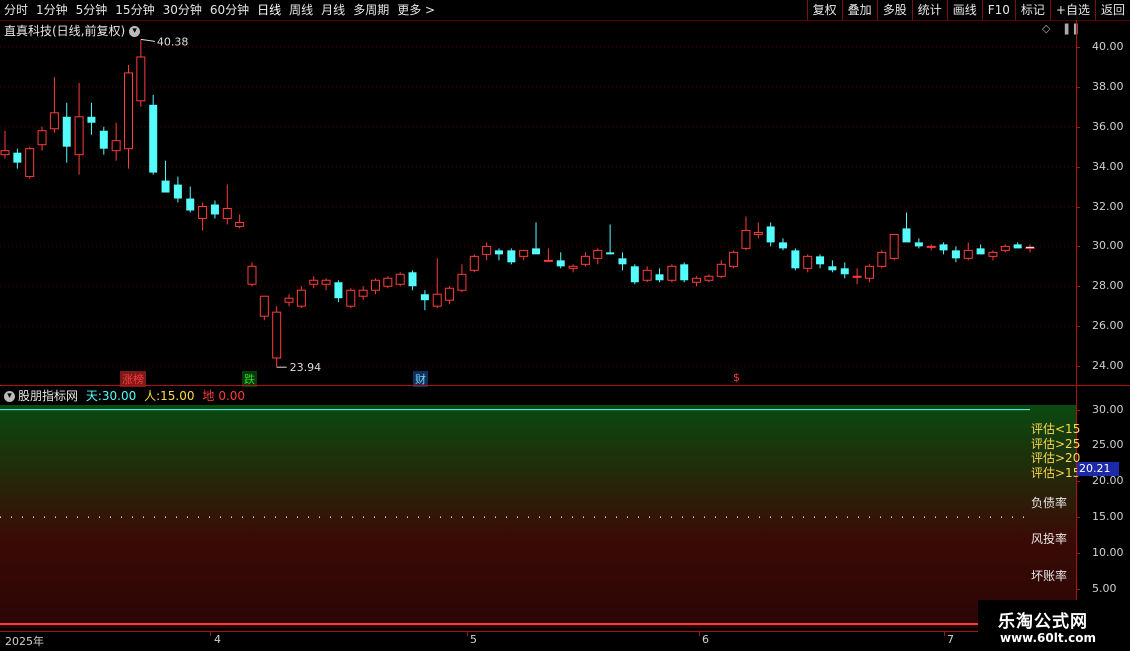 This screenshot has height=651, width=1130. Describe the element at coordinates (824, 10) in the screenshot. I see `toolbar-button: 复权` at that location.